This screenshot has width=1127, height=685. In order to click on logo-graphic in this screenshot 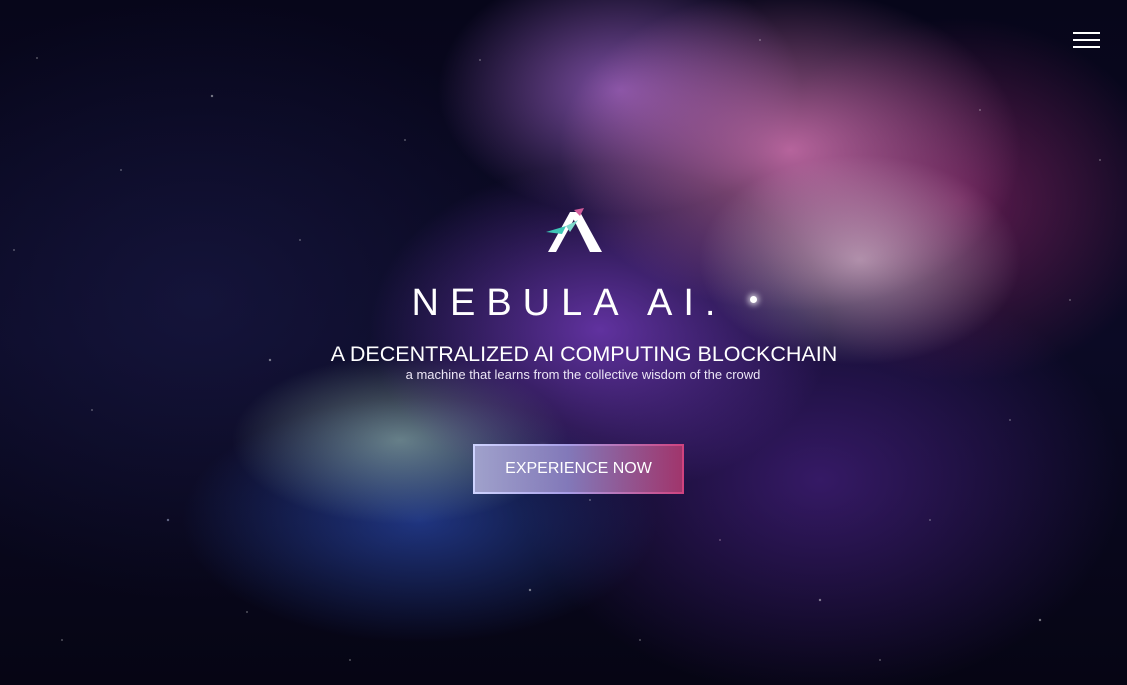, I will do `click(574, 230)`.